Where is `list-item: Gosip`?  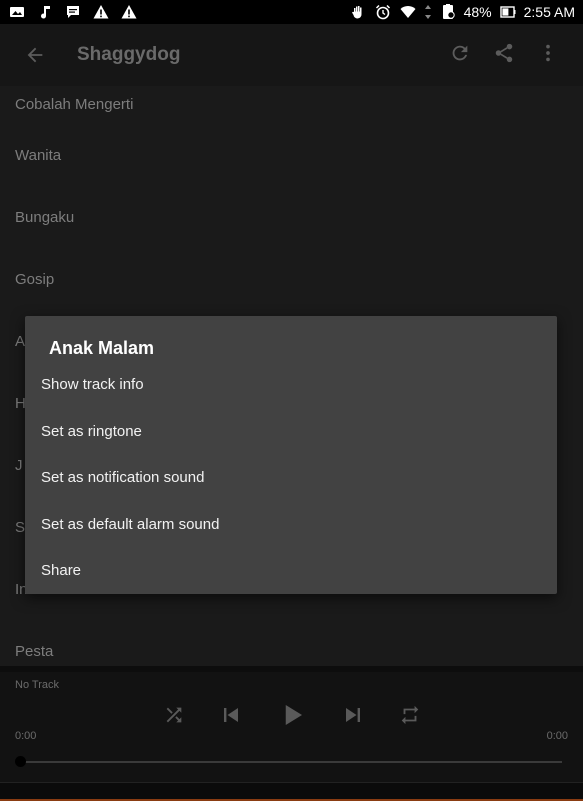 list-item: Gosip is located at coordinates (291, 279).